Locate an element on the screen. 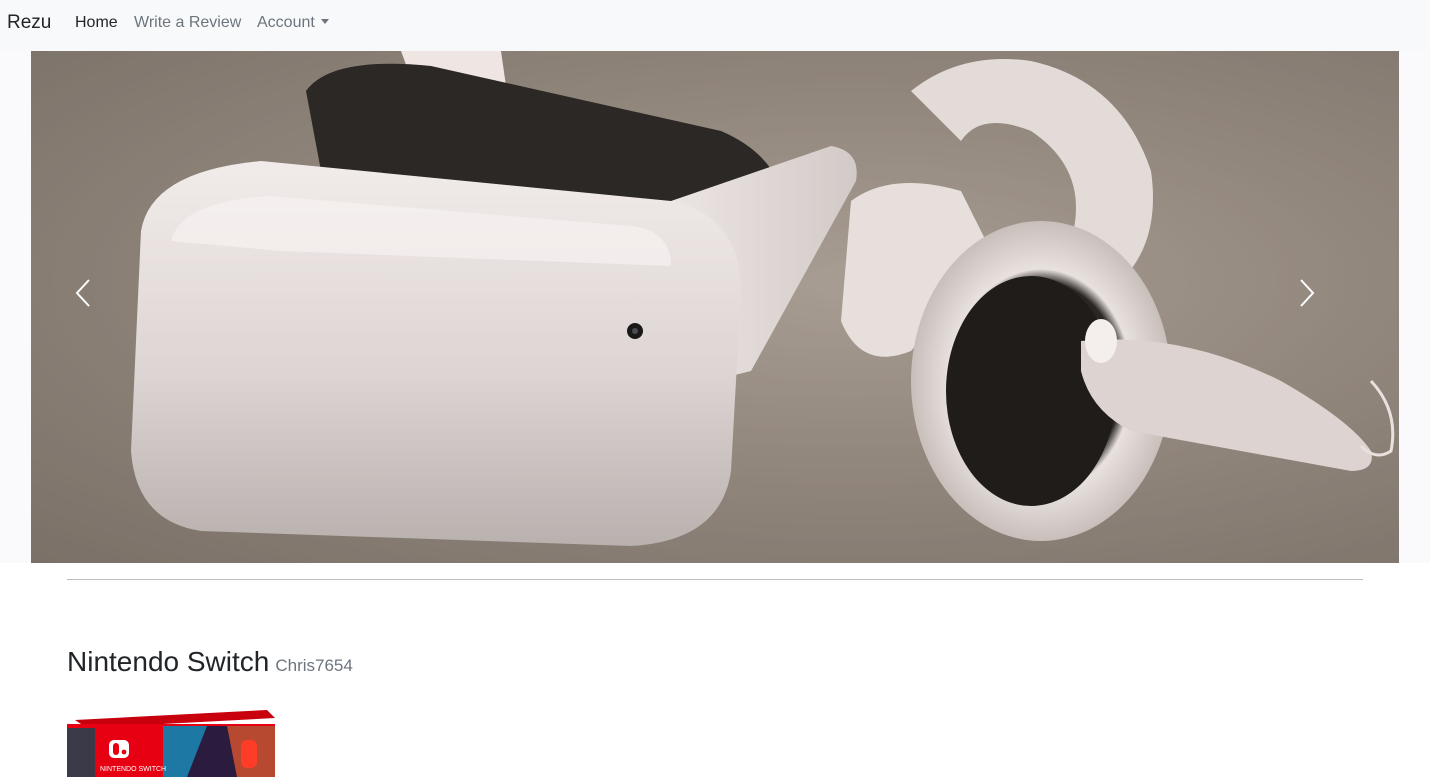 This screenshot has width=1430, height=777. chevron-left-icon is located at coordinates (82, 293).